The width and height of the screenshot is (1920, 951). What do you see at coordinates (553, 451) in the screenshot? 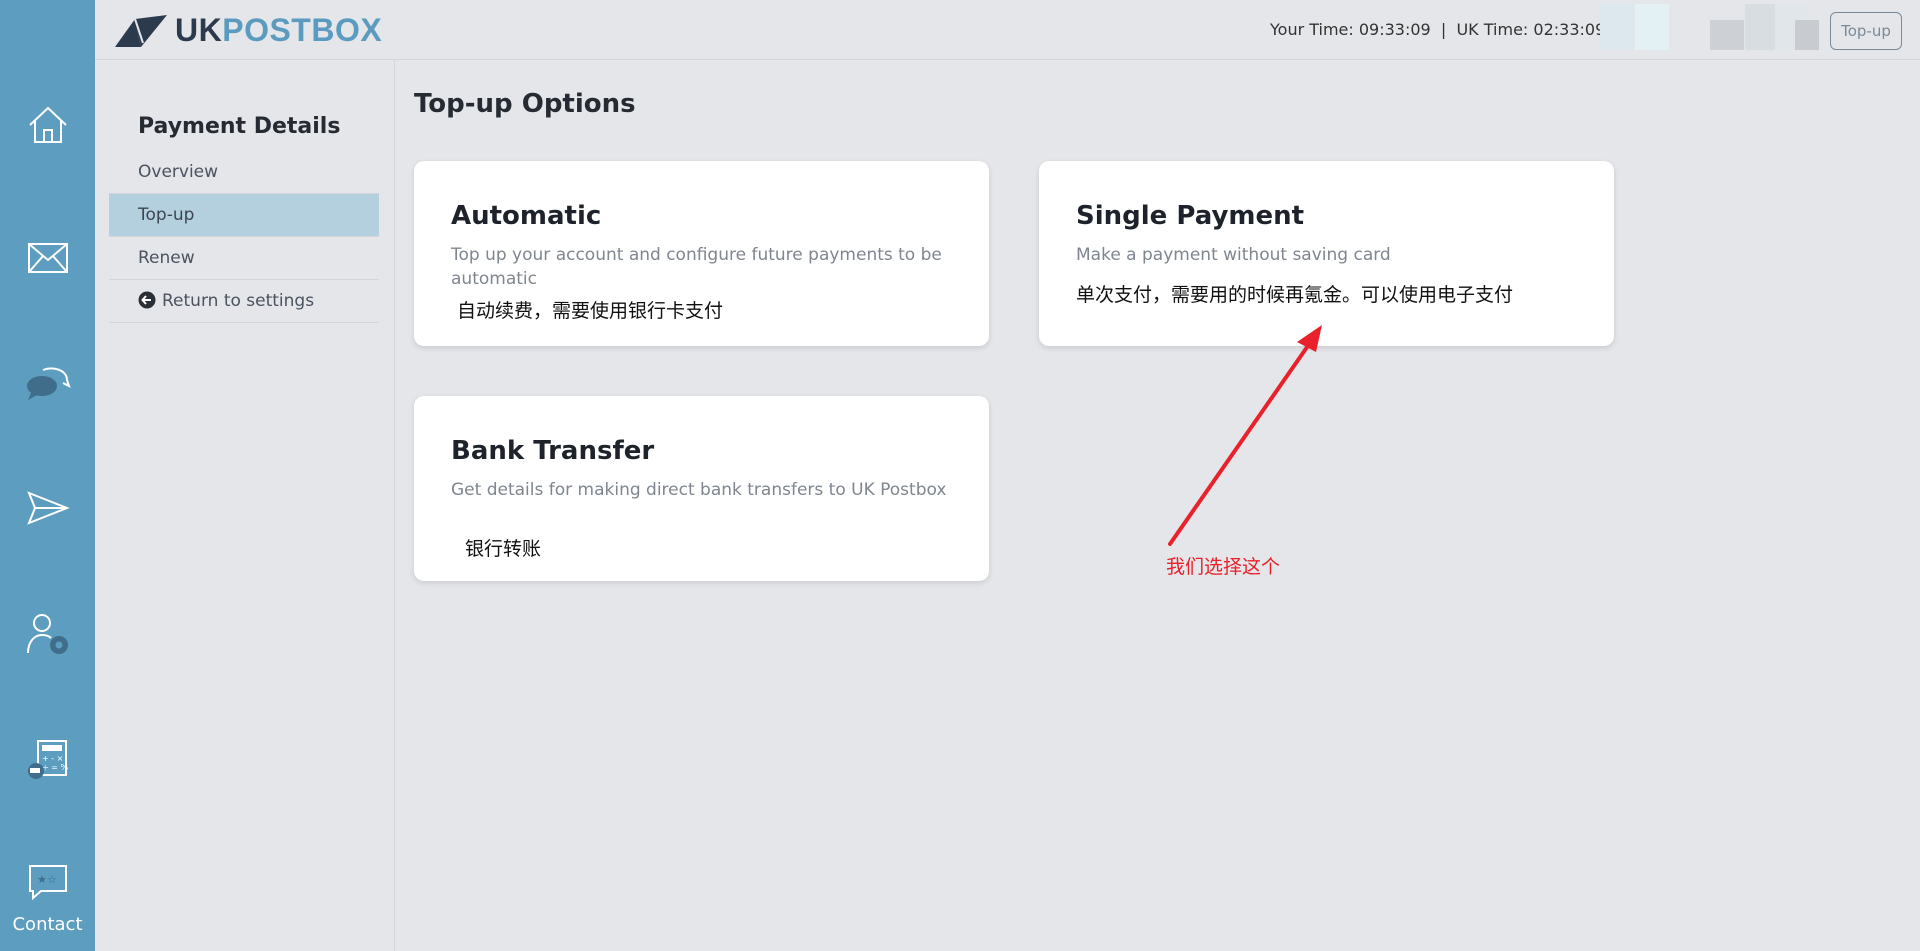
I see `card-title: Bank Transfer` at bounding box center [553, 451].